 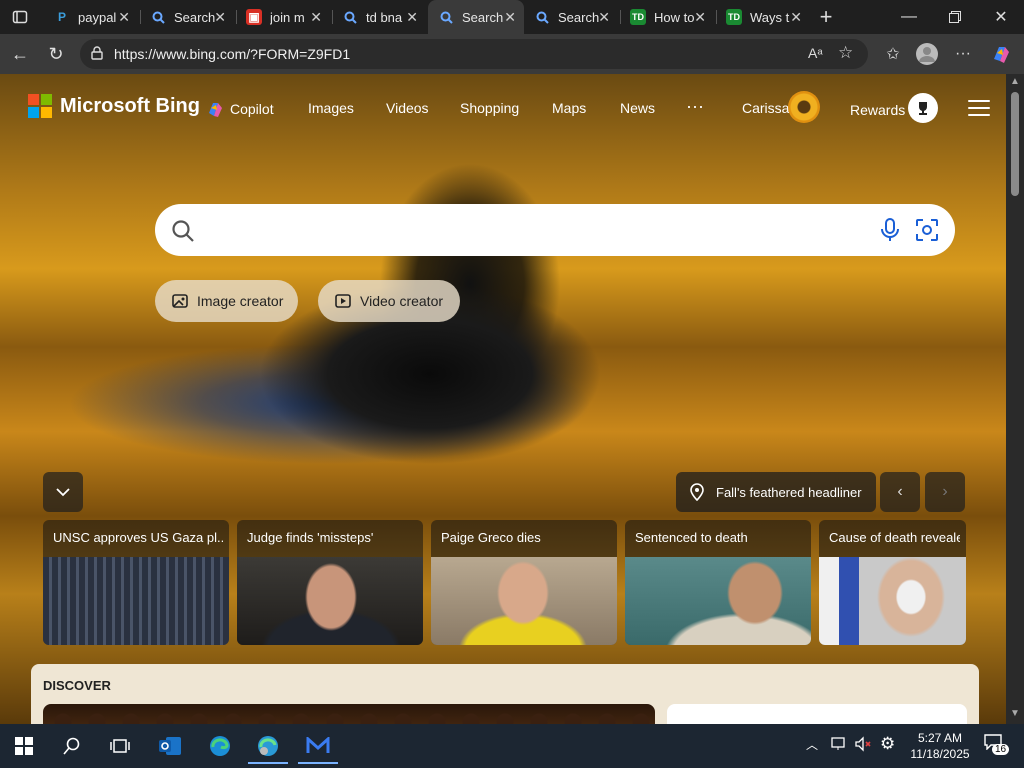 What do you see at coordinates (890, 230) in the screenshot?
I see `microphone-icon` at bounding box center [890, 230].